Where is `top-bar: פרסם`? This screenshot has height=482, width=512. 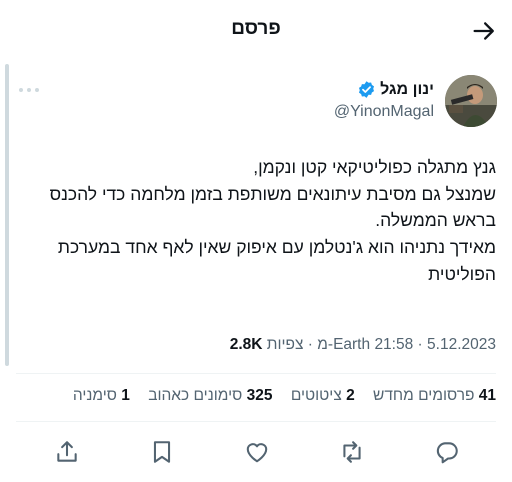
top-bar: פרסם is located at coordinates (256, 31).